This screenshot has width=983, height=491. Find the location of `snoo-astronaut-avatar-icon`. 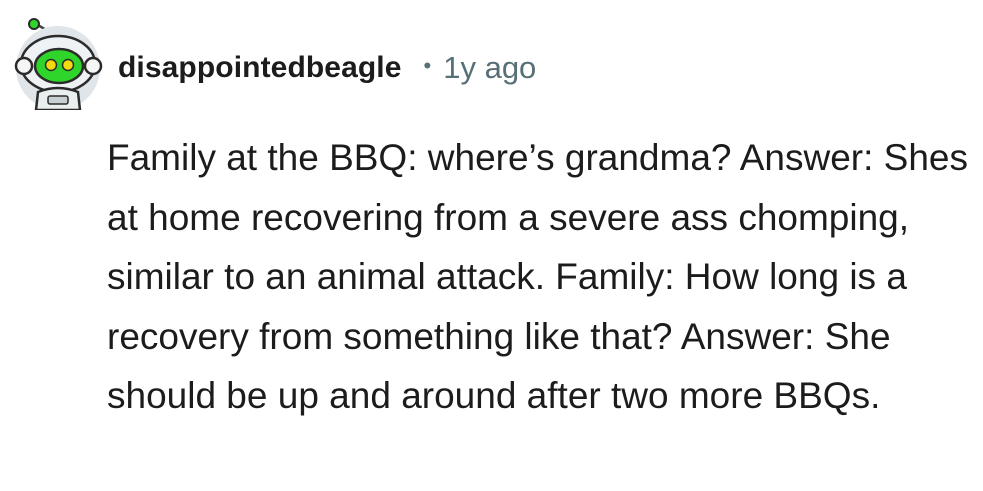

snoo-astronaut-avatar-icon is located at coordinates (60, 65).